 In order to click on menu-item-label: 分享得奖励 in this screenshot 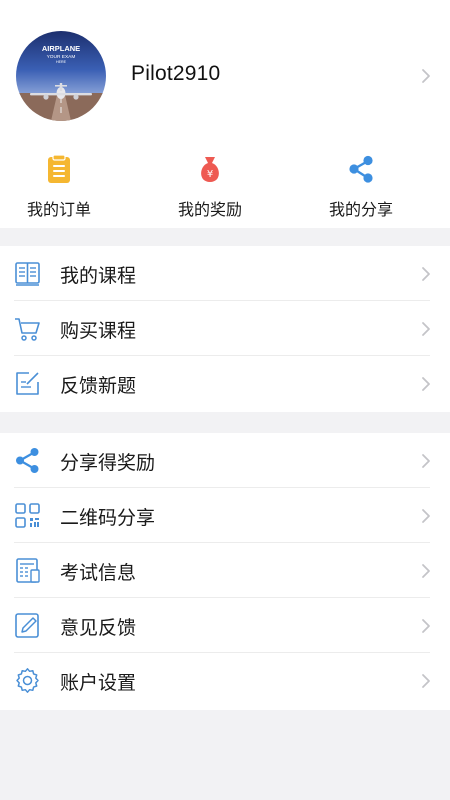, I will do `click(108, 463)`.